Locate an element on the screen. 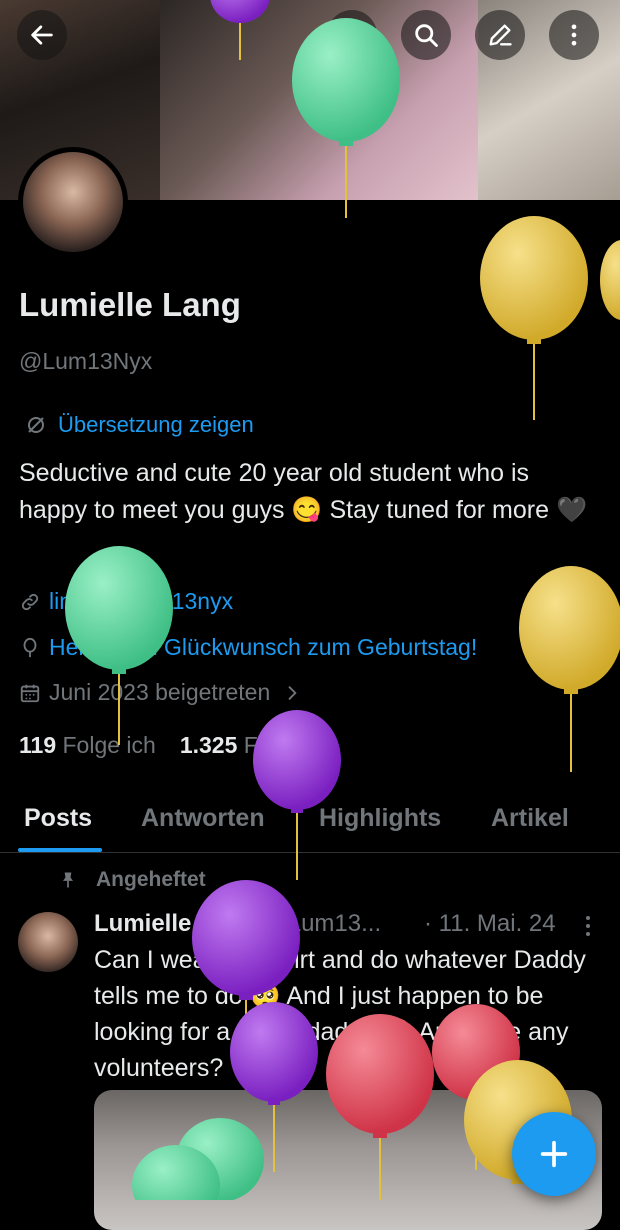 The height and width of the screenshot is (1230, 620). post-date: · 11. Mai. 24 is located at coordinates (490, 924).